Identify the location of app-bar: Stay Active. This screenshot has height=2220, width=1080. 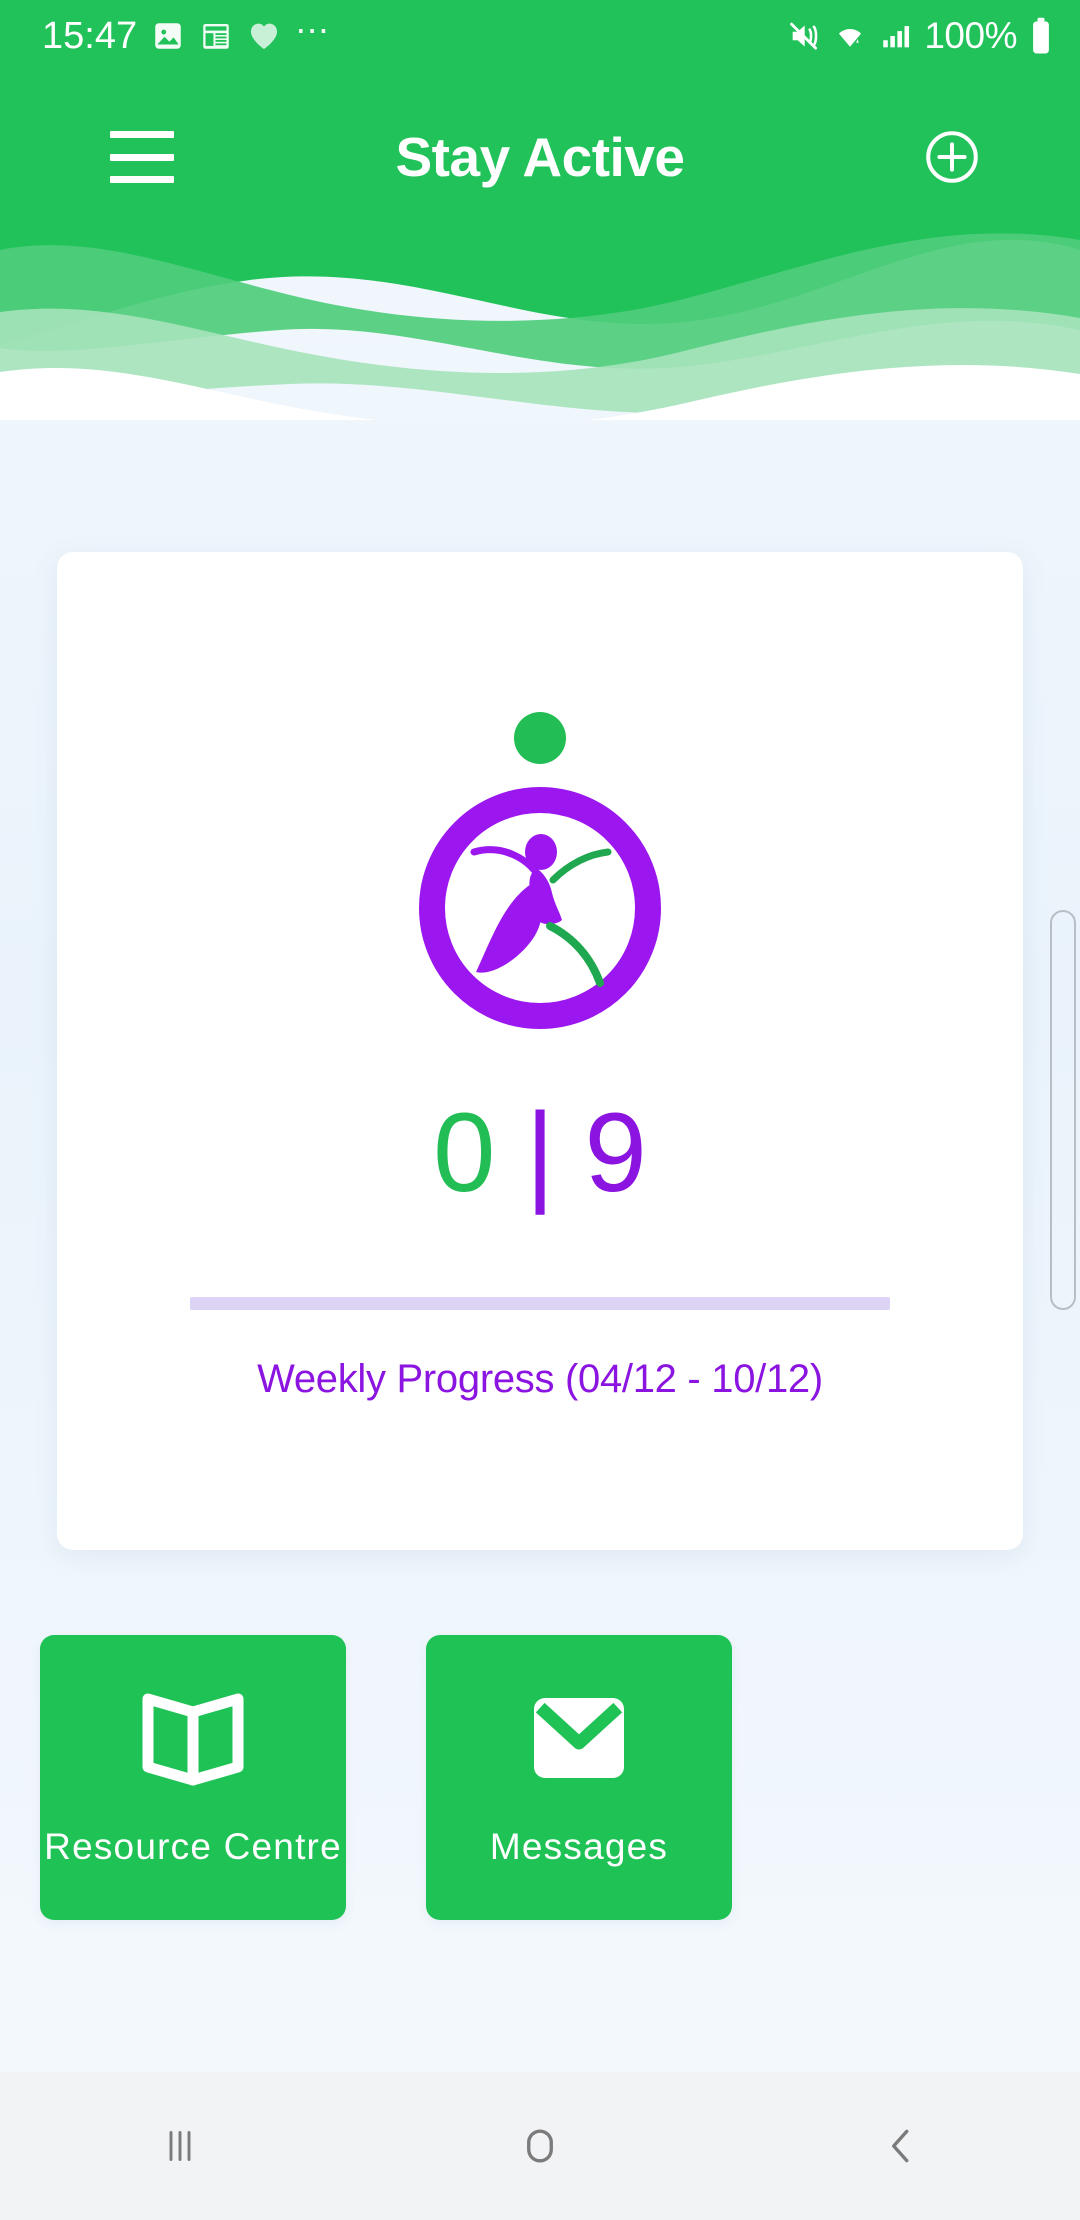
(540, 157).